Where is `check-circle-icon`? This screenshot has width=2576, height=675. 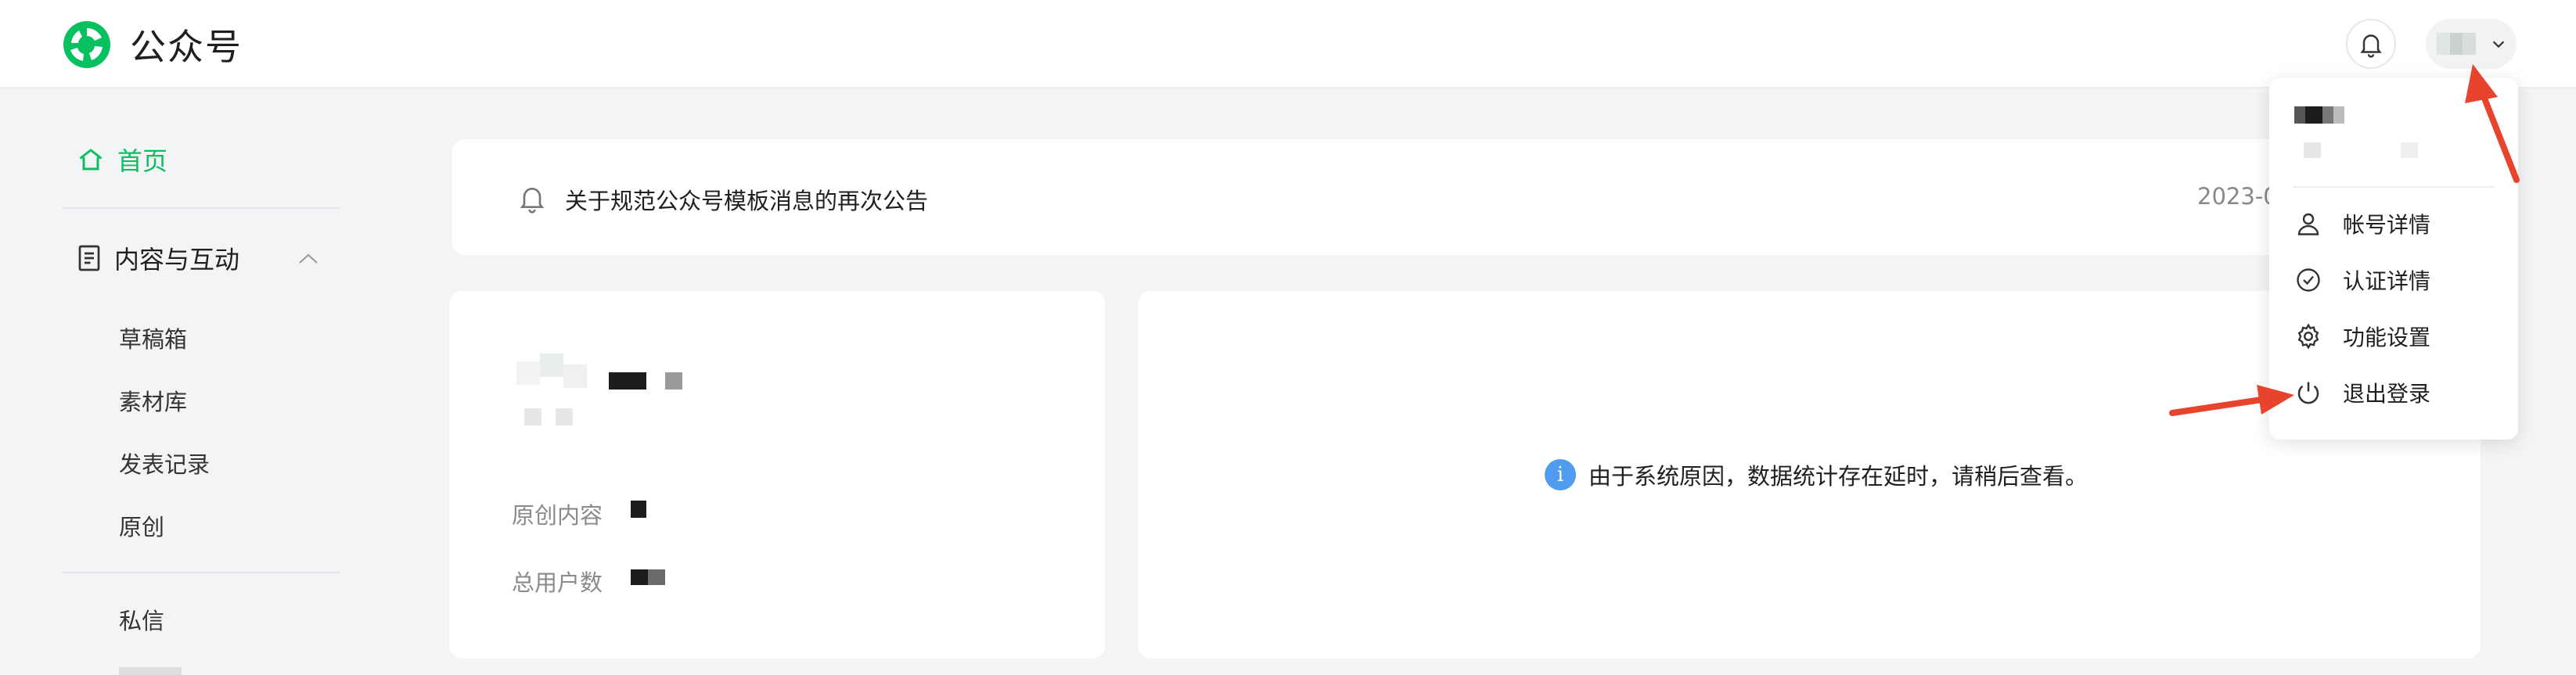
check-circle-icon is located at coordinates (2308, 280).